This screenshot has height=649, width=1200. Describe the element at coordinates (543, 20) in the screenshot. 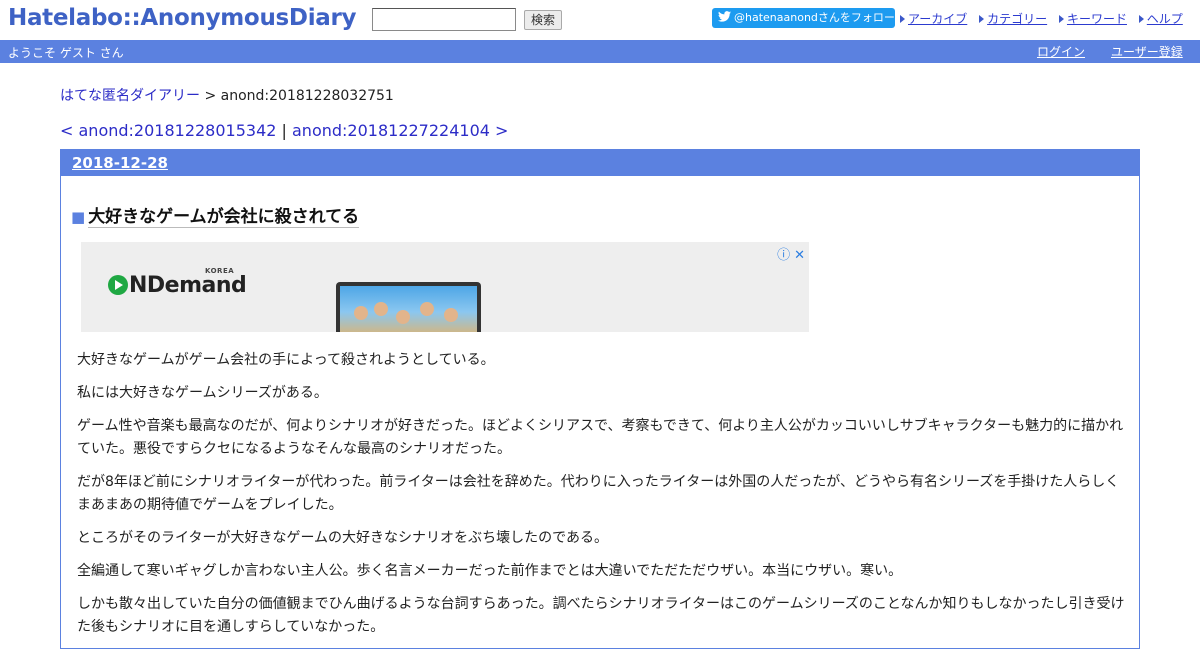

I see `search-button: 検索` at that location.